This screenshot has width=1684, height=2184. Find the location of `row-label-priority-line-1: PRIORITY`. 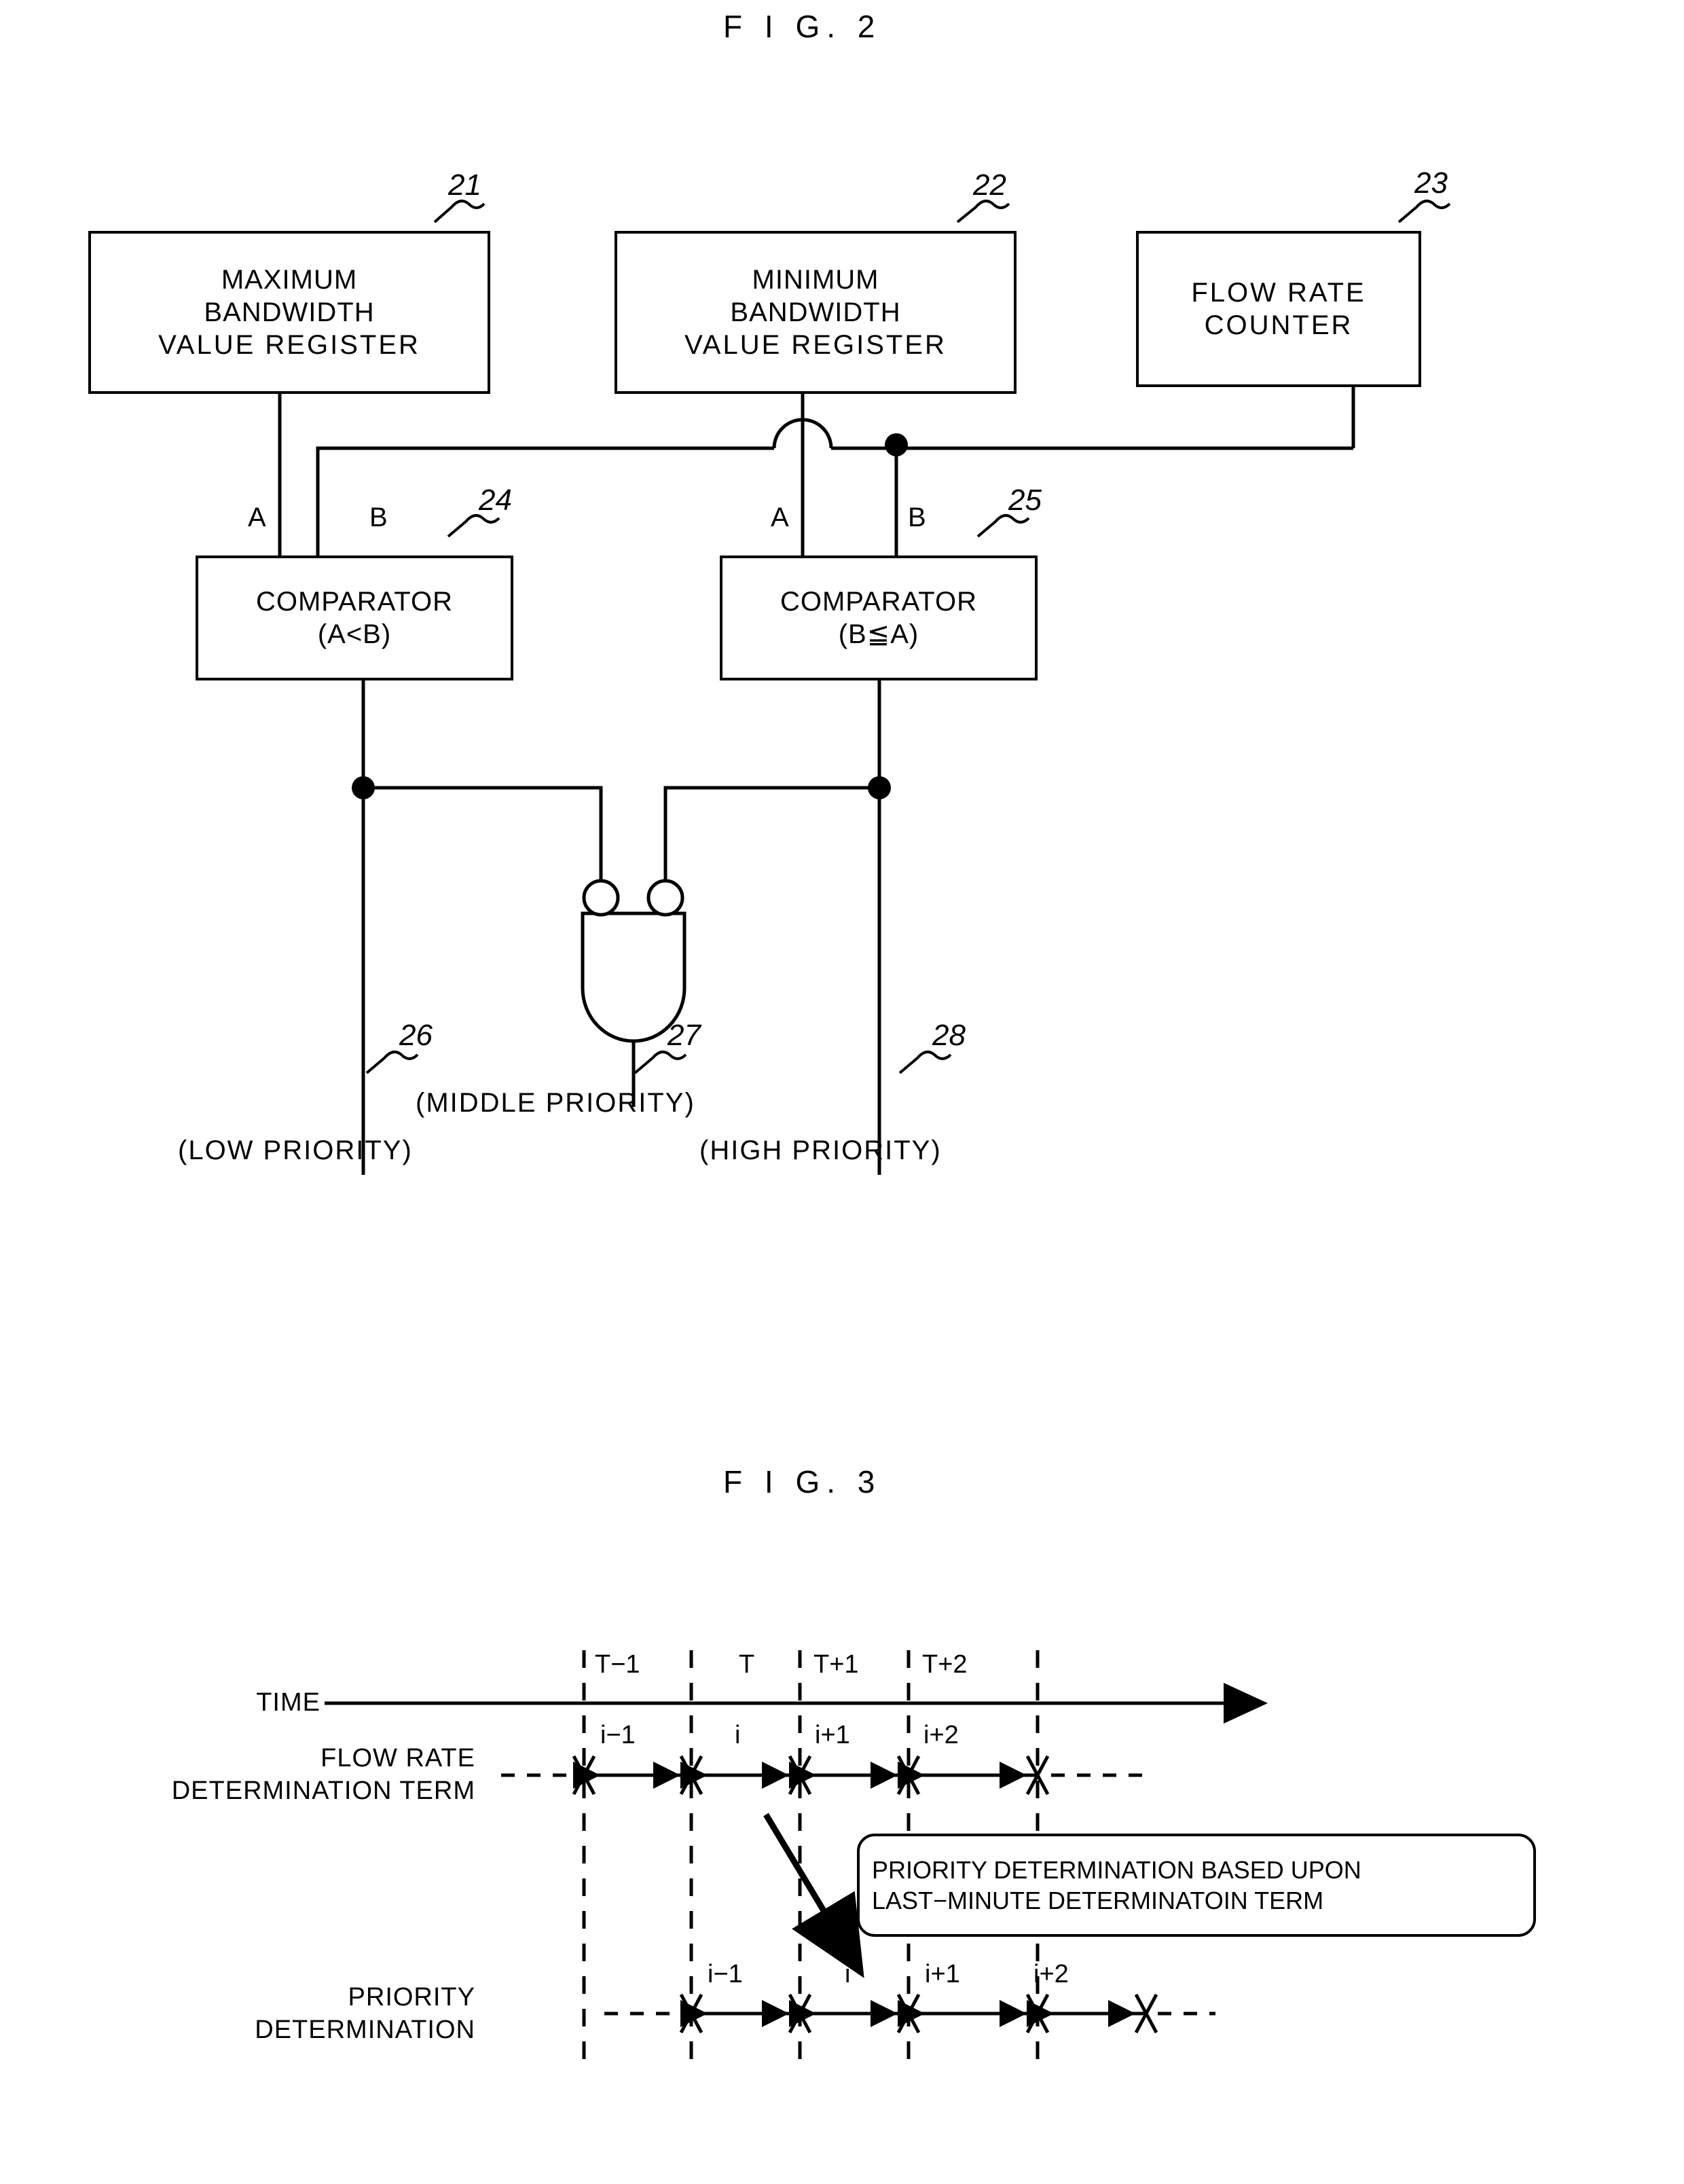

row-label-priority-line-1: PRIORITY is located at coordinates (411, 1997).